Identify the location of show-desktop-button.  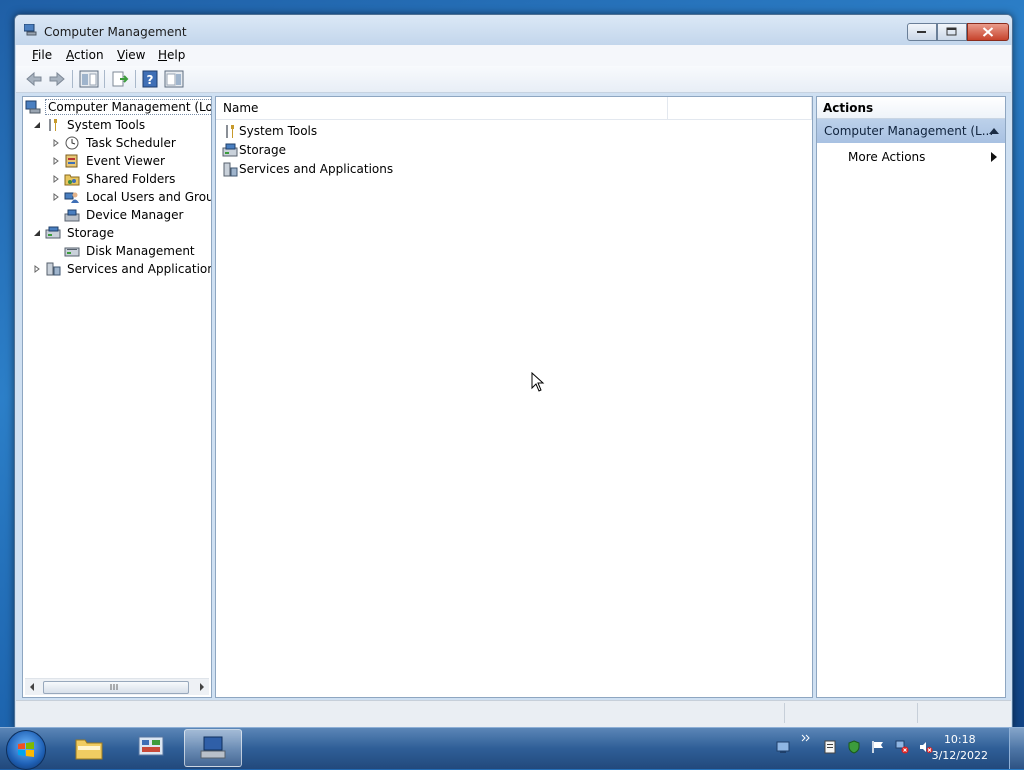
(1016, 748).